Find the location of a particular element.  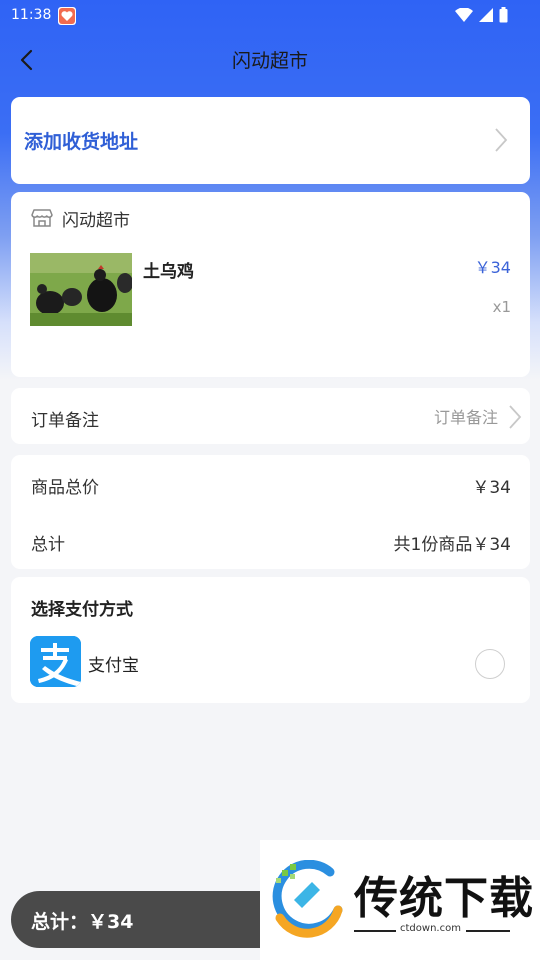

nav-bar: 闪动超市 is located at coordinates (270, 60).